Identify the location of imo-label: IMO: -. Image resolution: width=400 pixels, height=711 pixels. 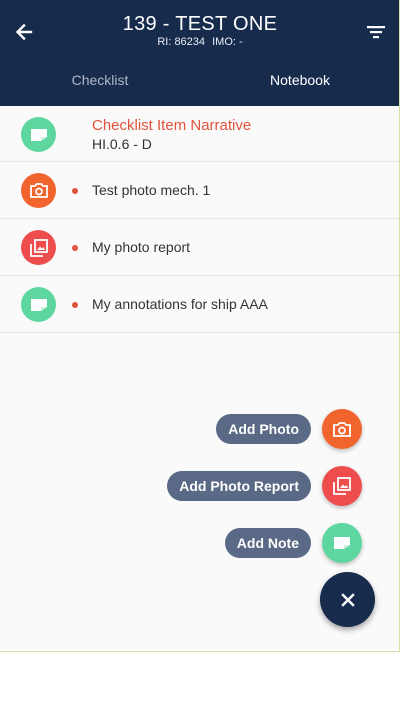
(227, 42).